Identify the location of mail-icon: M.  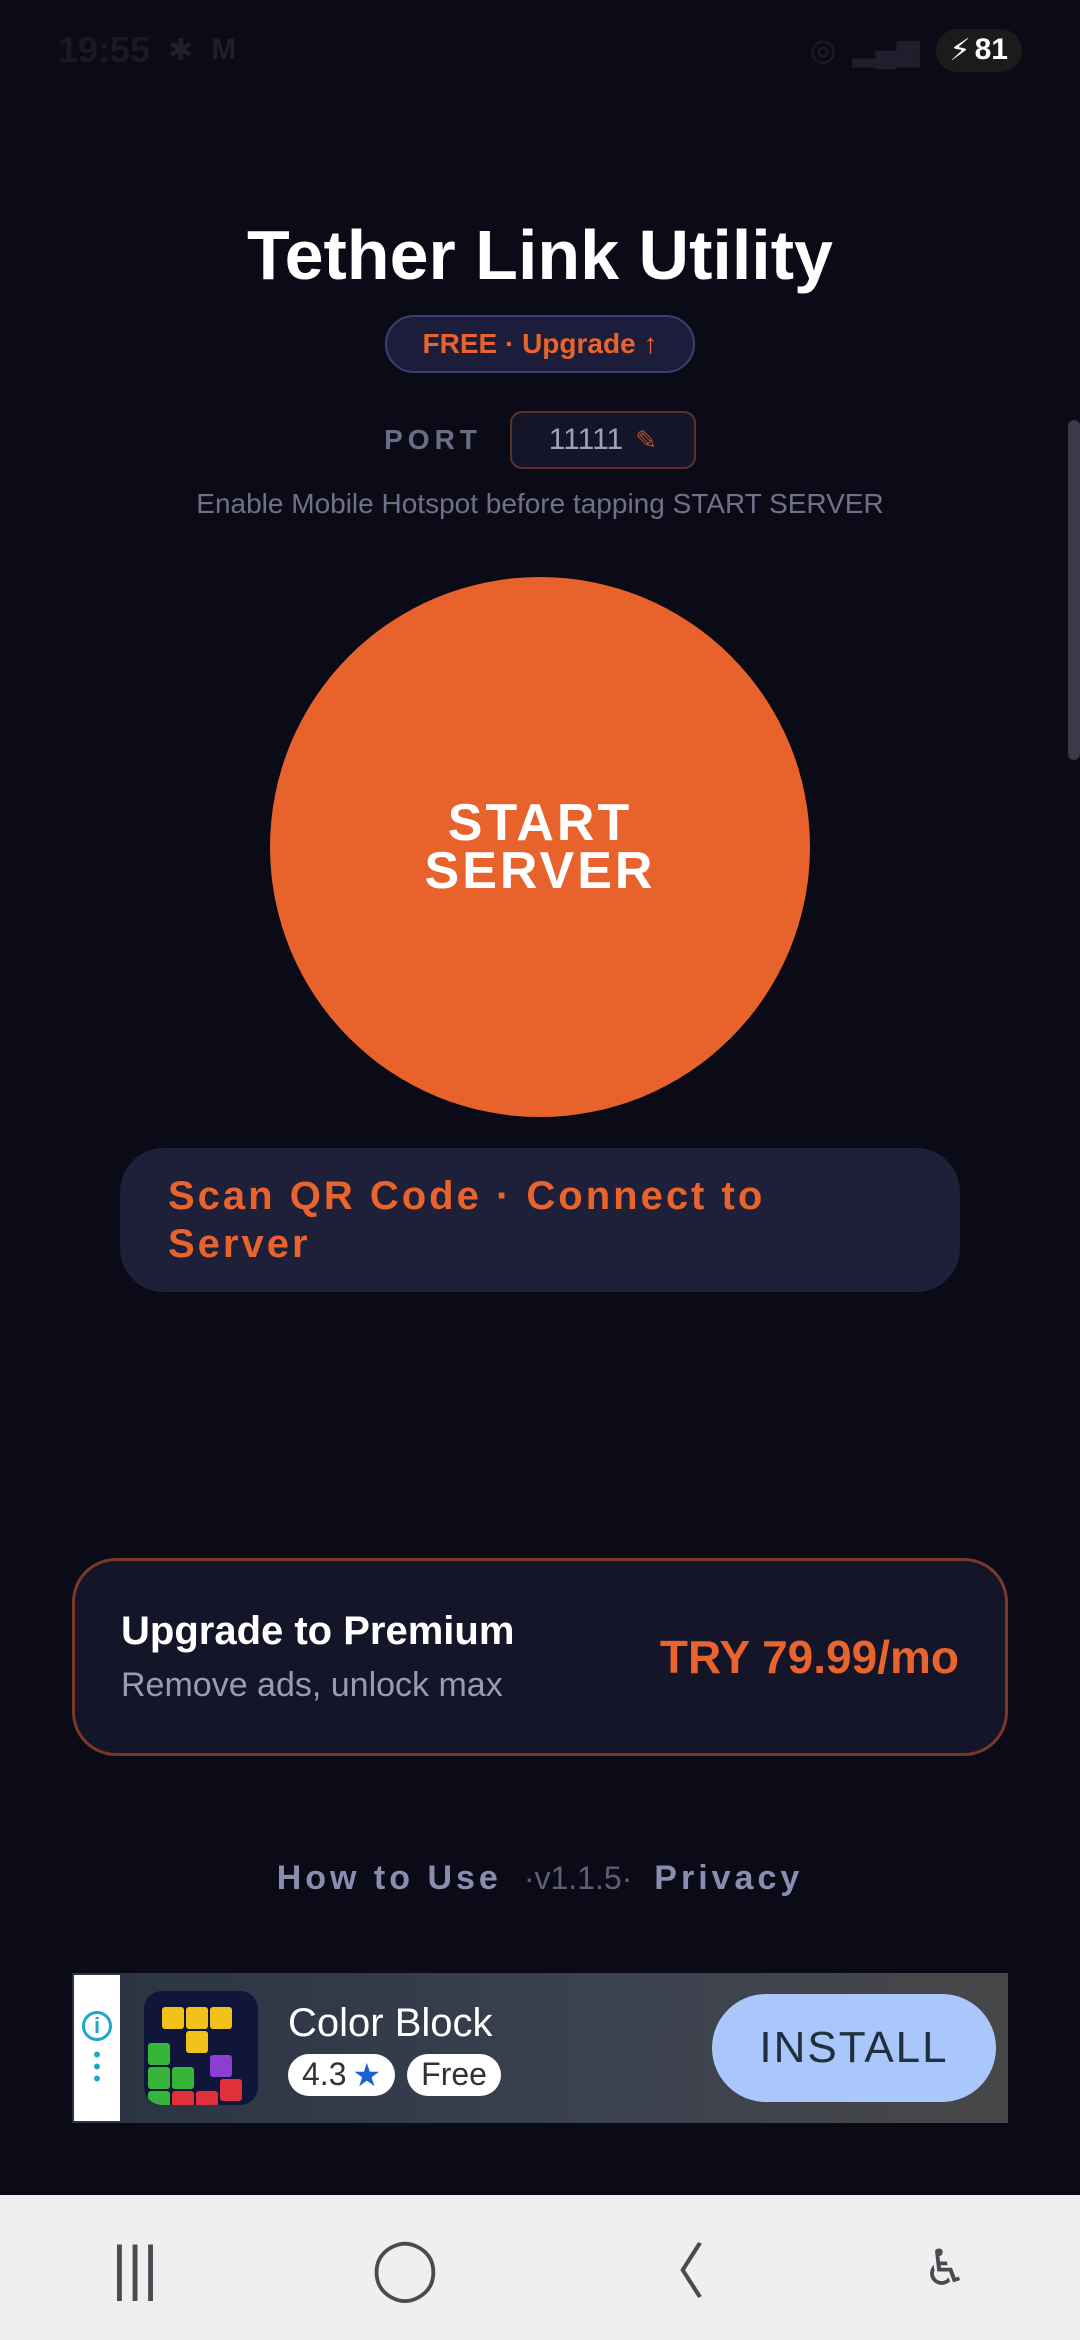
(224, 49).